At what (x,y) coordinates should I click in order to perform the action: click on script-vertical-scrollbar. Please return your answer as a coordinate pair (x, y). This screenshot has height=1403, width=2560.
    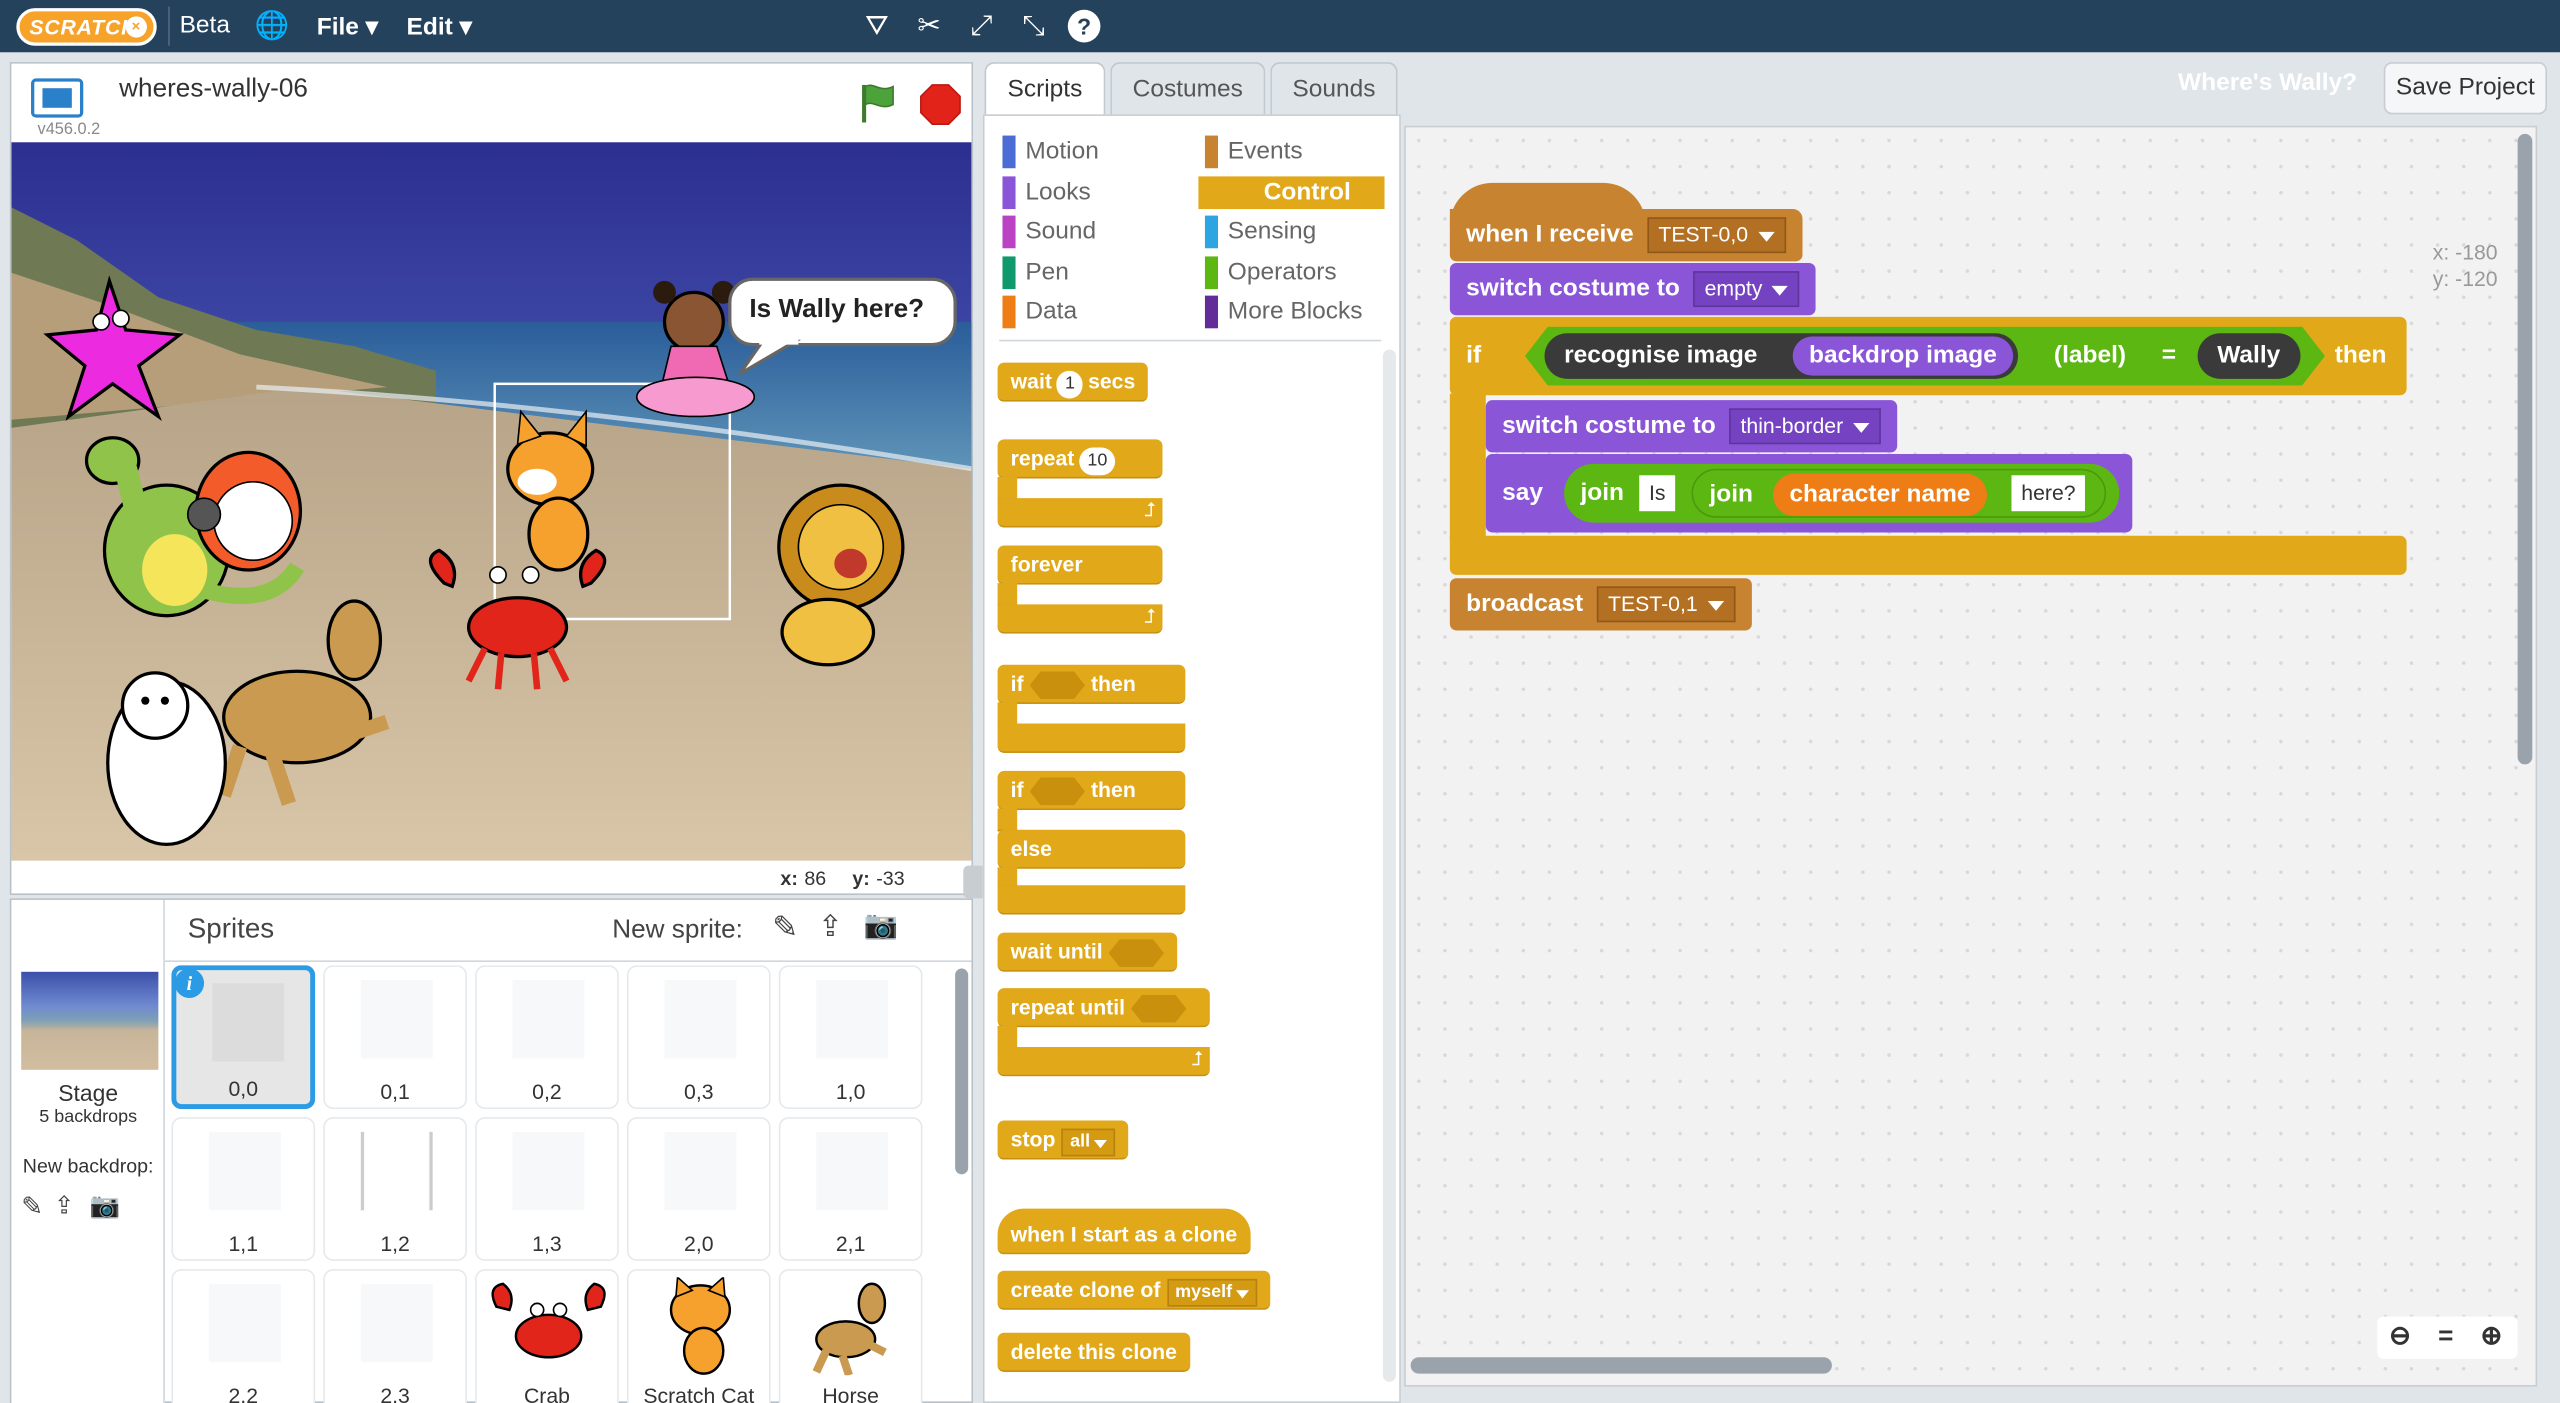
    Looking at the image, I should click on (2525, 449).